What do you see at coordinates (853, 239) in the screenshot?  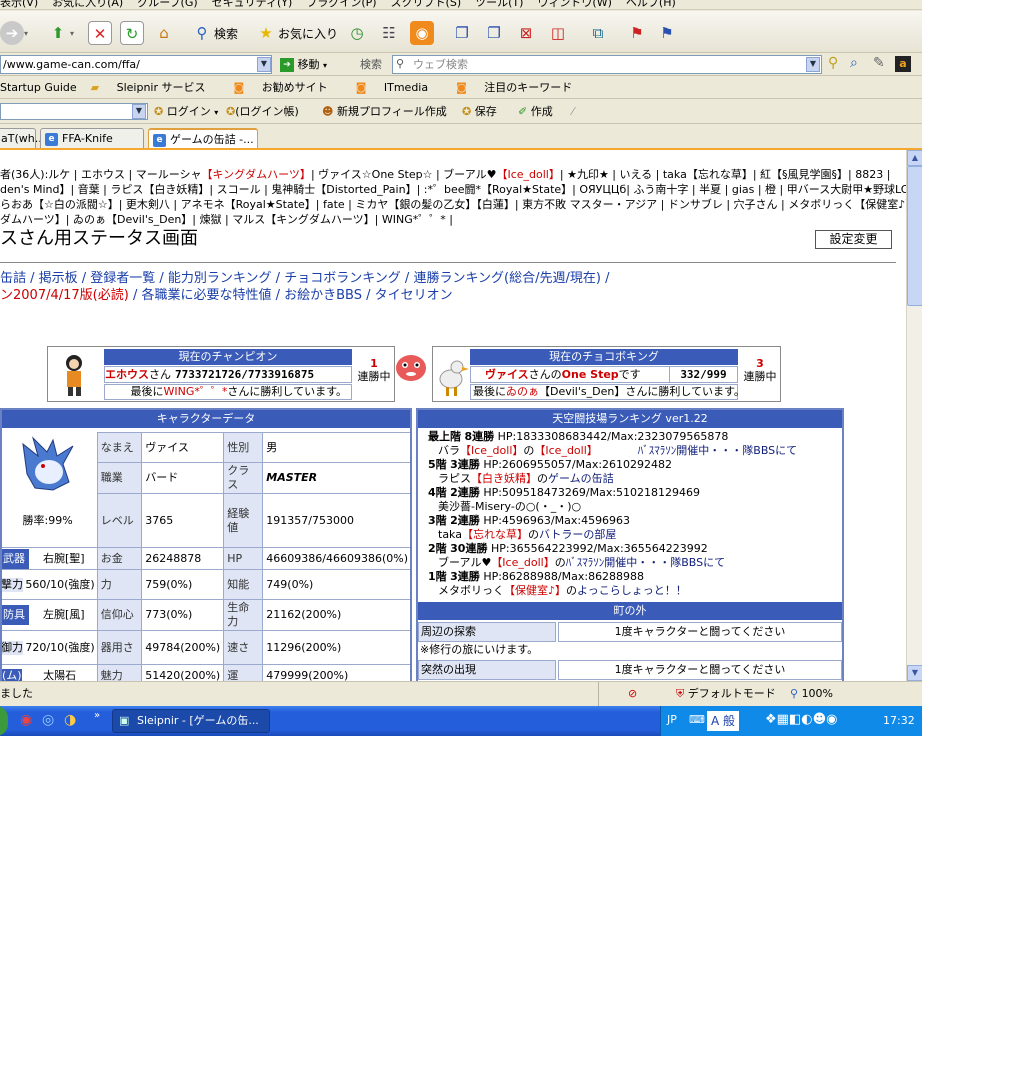 I see `settings-button: 設定変更` at bounding box center [853, 239].